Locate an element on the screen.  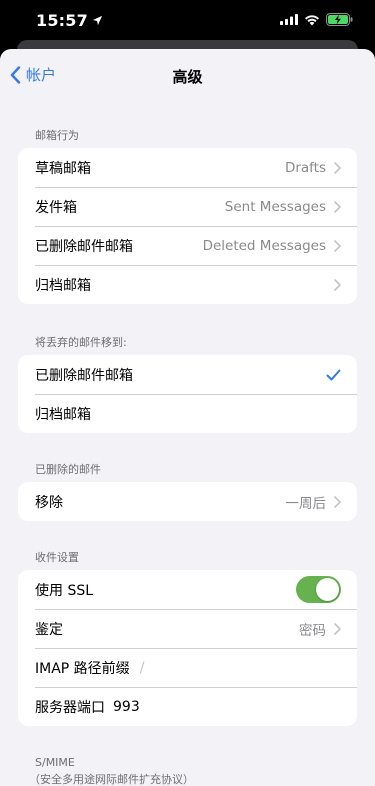
remove-row: 移除 一周后 is located at coordinates (187, 501).